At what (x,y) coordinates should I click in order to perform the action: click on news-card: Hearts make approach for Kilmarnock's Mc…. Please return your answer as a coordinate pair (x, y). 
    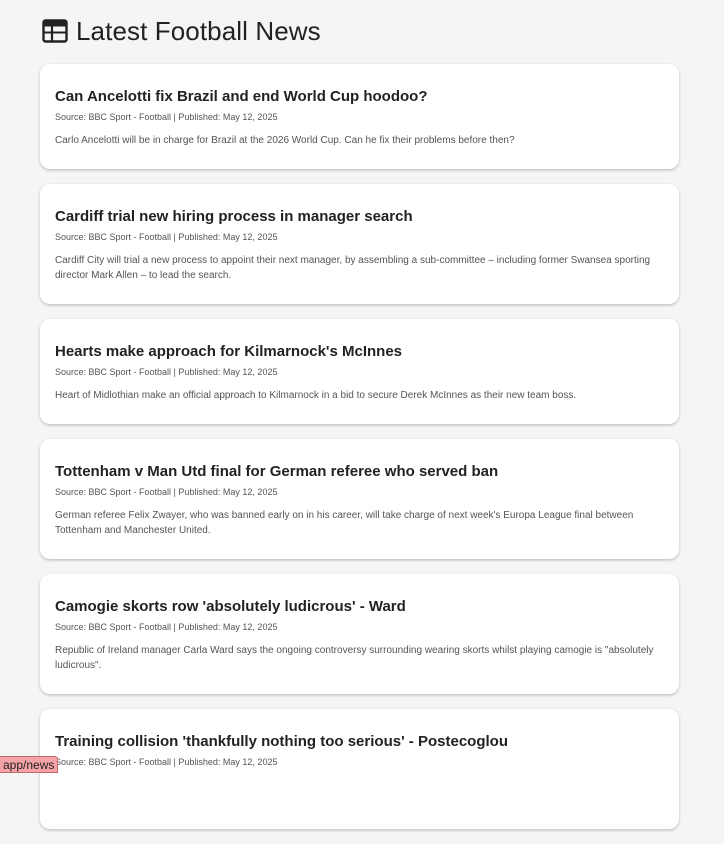
    Looking at the image, I should click on (359, 371).